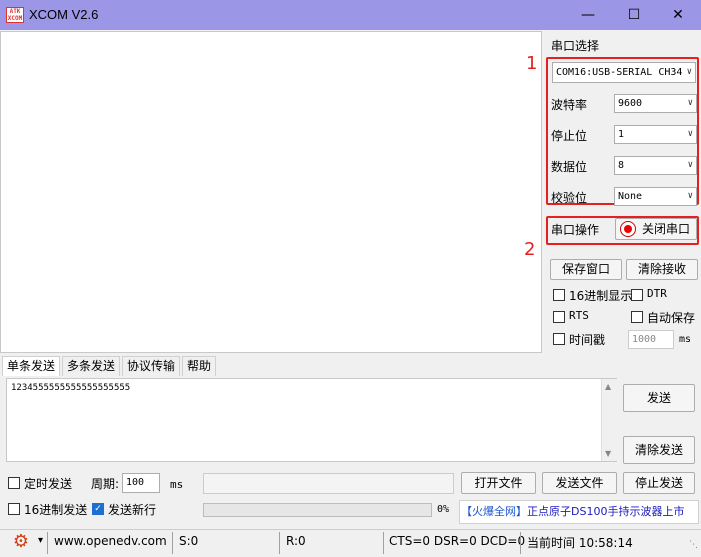  What do you see at coordinates (135, 482) in the screenshot?
I see `period-value: 100` at bounding box center [135, 482].